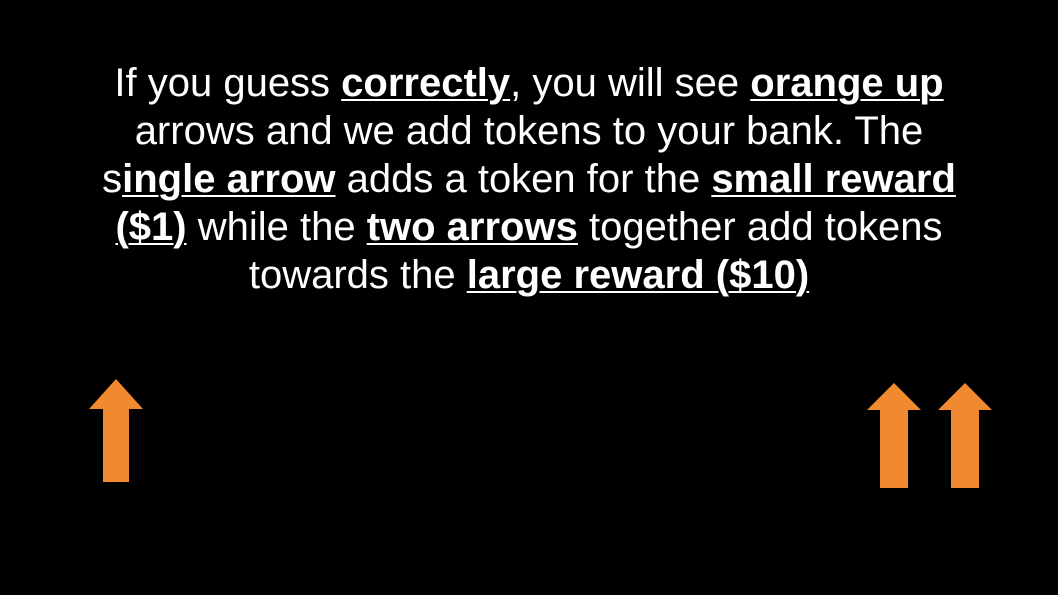 Image resolution: width=1058 pixels, height=595 pixels. Describe the element at coordinates (523, 179) in the screenshot. I see `text-segment: adds a token for the` at that location.